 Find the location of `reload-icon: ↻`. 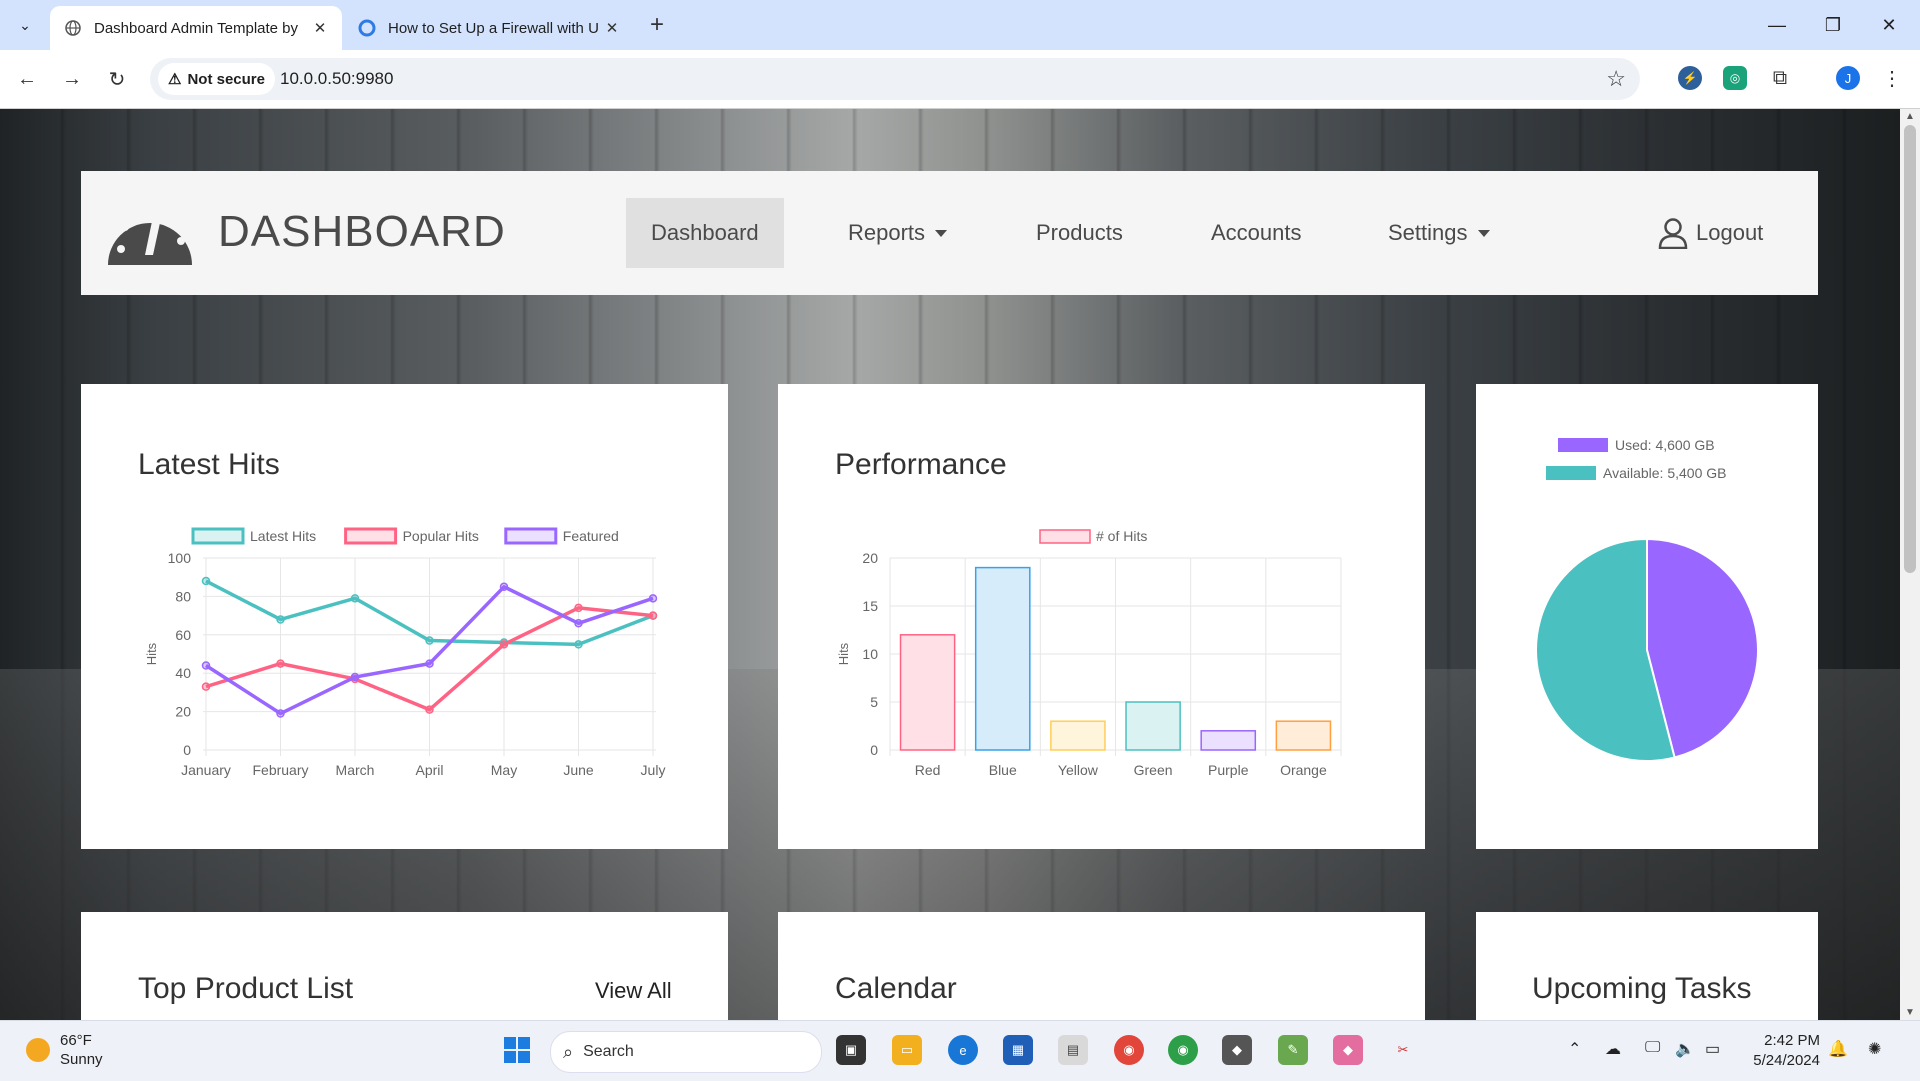

reload-icon: ↻ is located at coordinates (117, 79).